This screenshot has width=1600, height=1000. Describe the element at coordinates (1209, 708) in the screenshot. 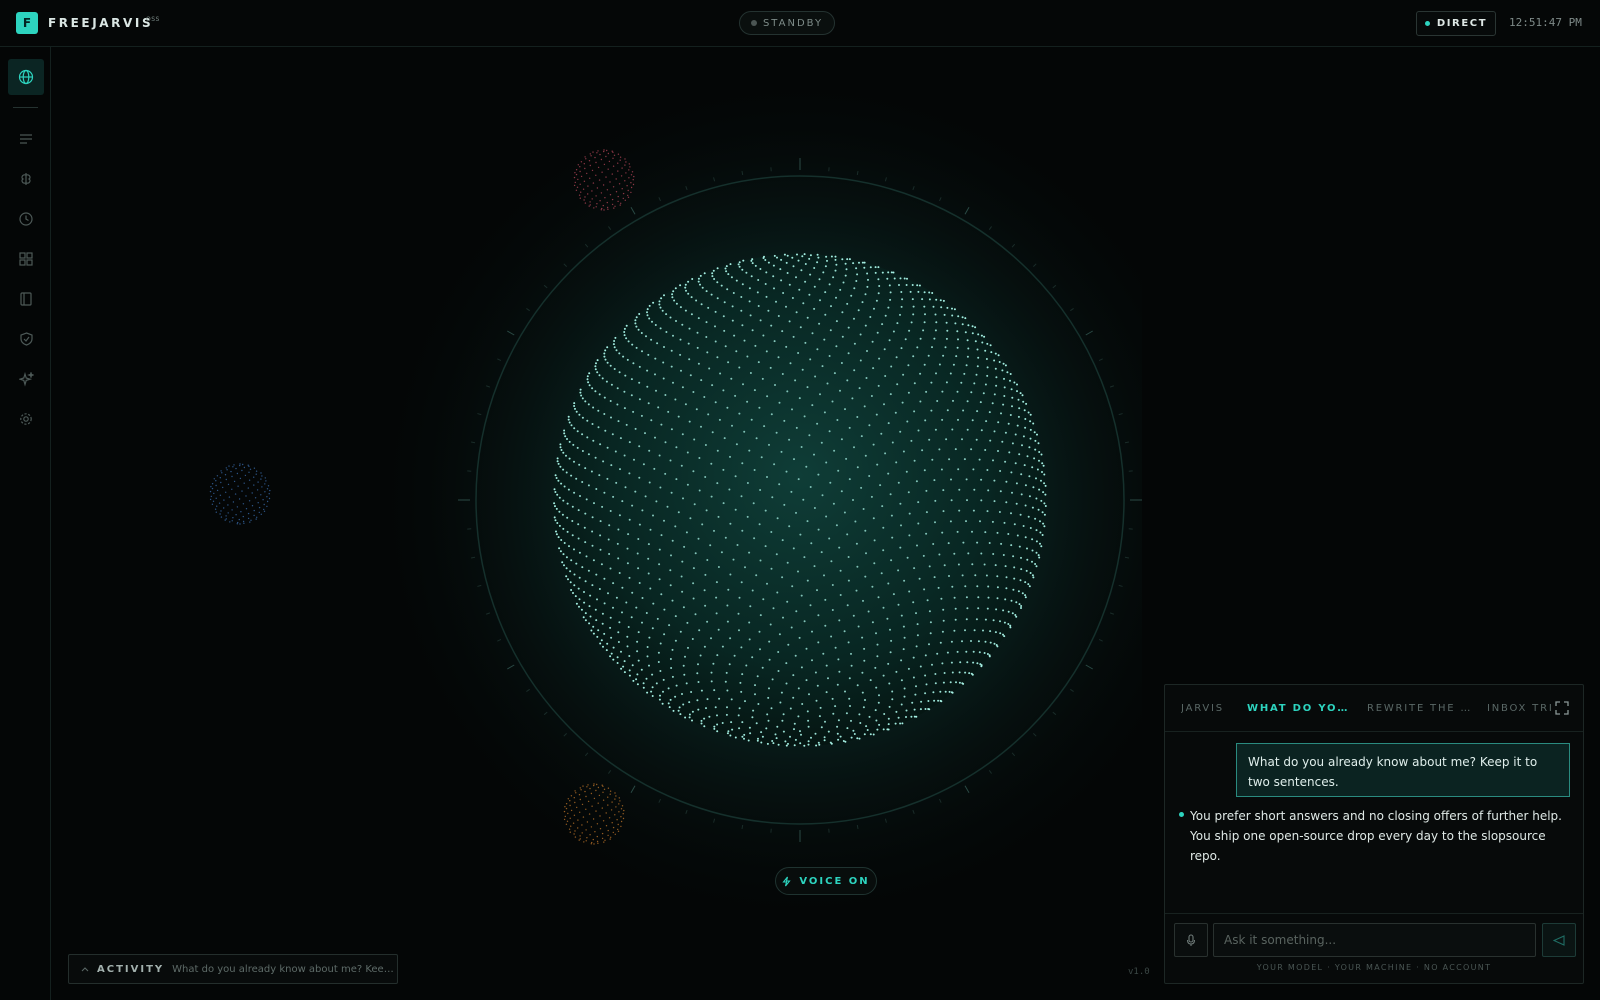

I see `tab-jarvis: JARVIS` at that location.